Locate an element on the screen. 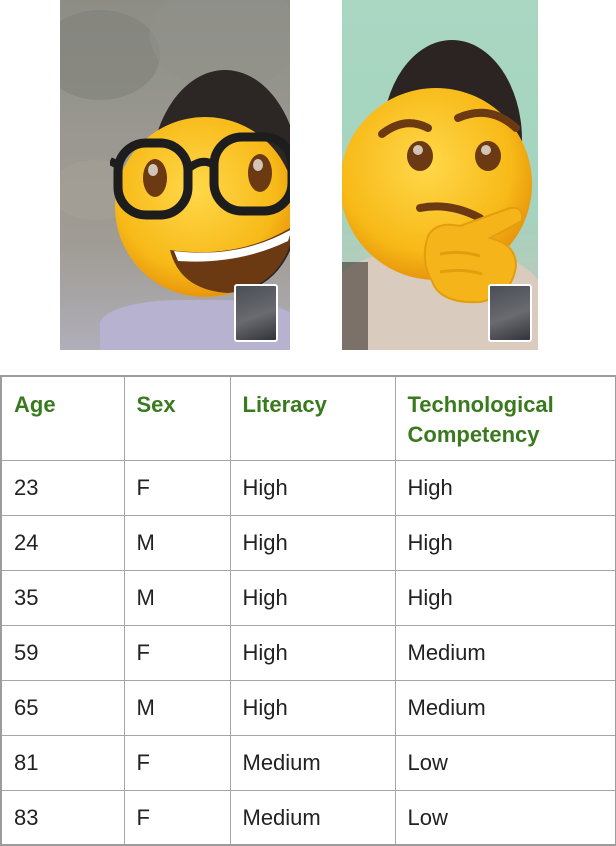 Image resolution: width=616 pixels, height=846 pixels. cell-age: 83 is located at coordinates (62, 817).